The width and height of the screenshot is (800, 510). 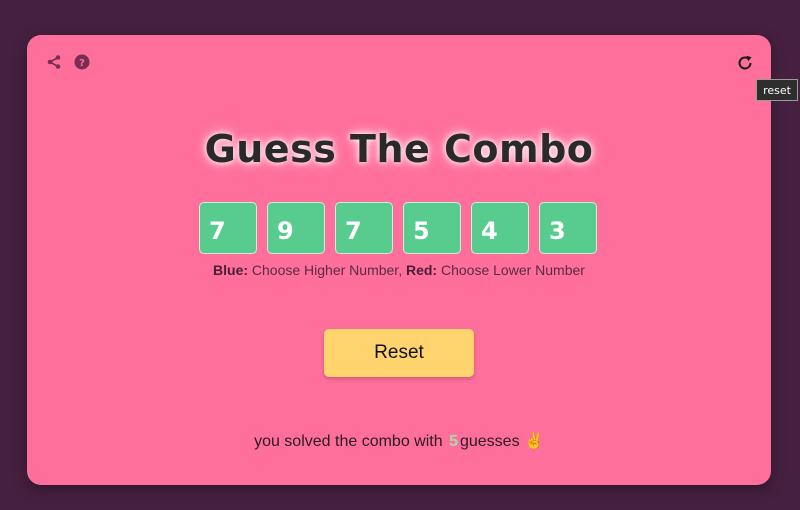 I want to click on victory-hand-icon: ✌, so click(x=534, y=441).